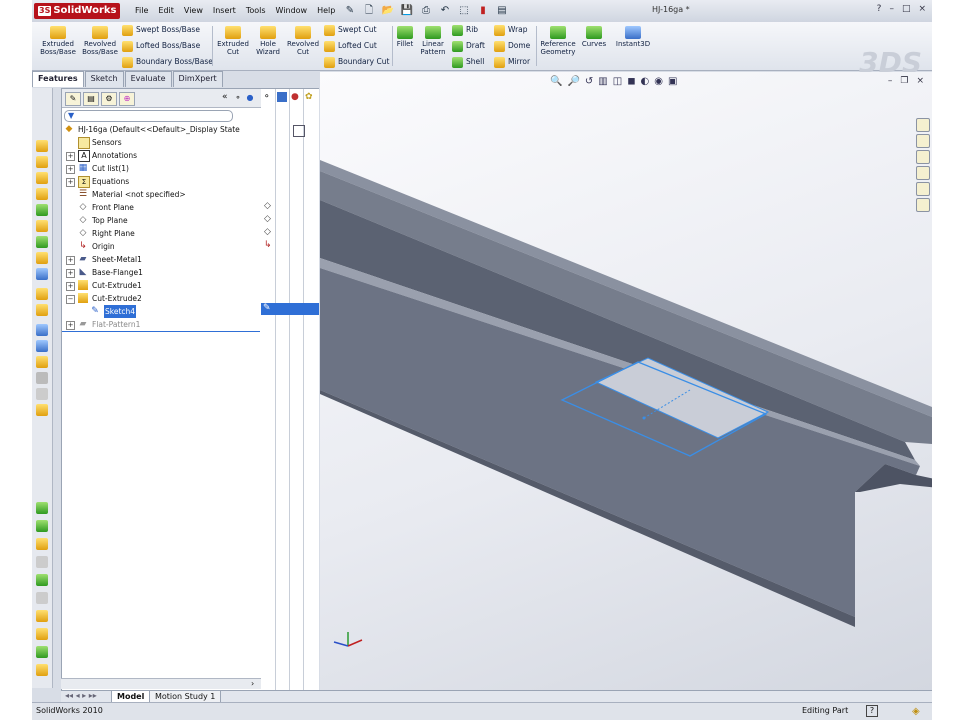 This screenshot has width=960, height=720. Describe the element at coordinates (923, 141) in the screenshot. I see `design-library-icon` at that location.